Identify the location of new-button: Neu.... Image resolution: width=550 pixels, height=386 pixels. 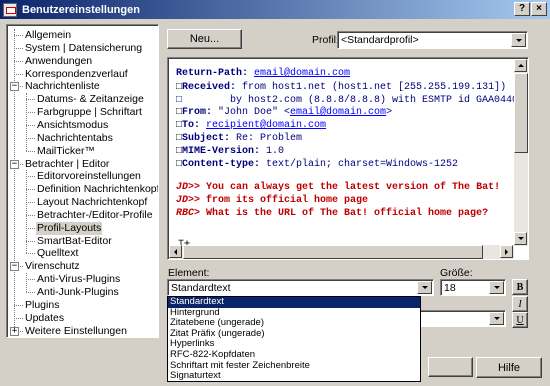
(204, 39).